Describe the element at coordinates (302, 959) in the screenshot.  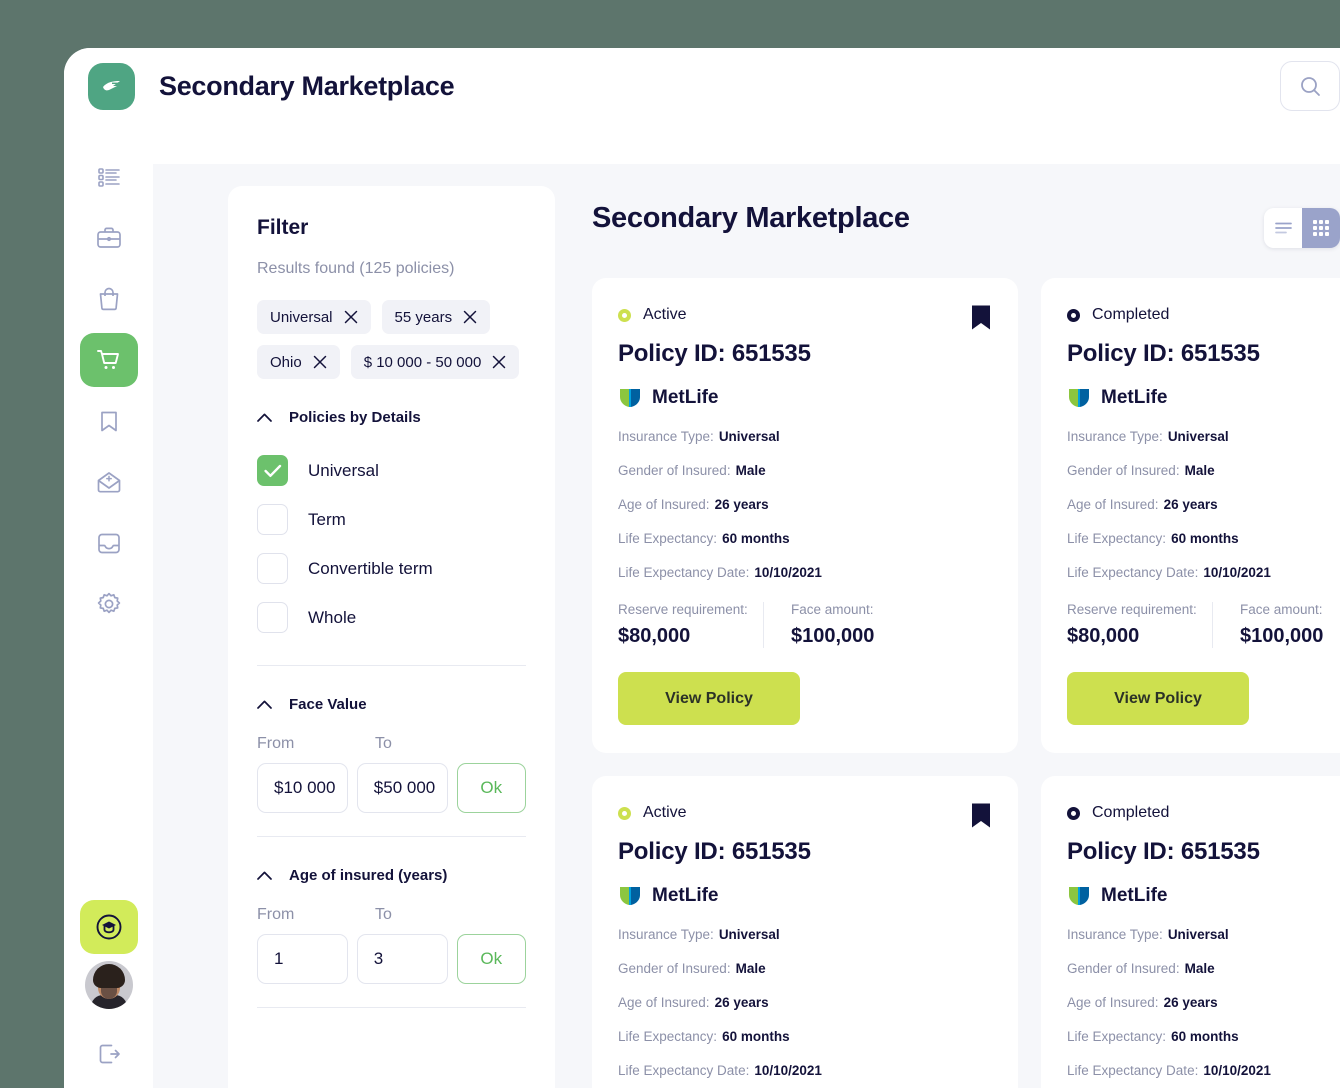
I see `age-from-input: 1` at that location.